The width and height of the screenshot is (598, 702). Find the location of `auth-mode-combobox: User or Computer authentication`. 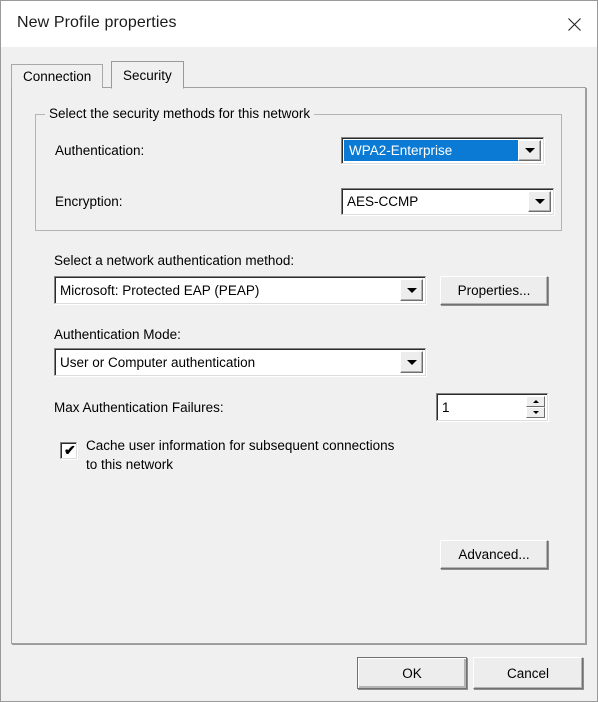

auth-mode-combobox: User or Computer authentication is located at coordinates (240, 362).